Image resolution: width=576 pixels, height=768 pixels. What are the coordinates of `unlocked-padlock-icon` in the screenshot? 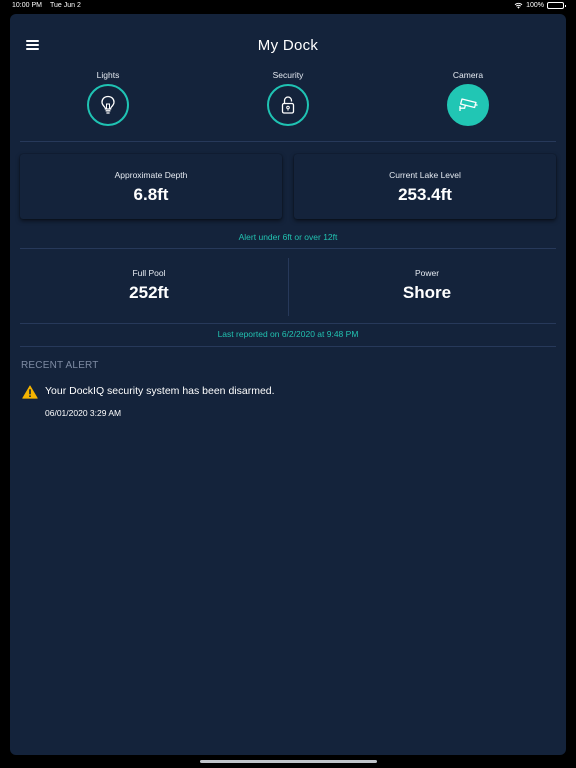 It's located at (288, 105).